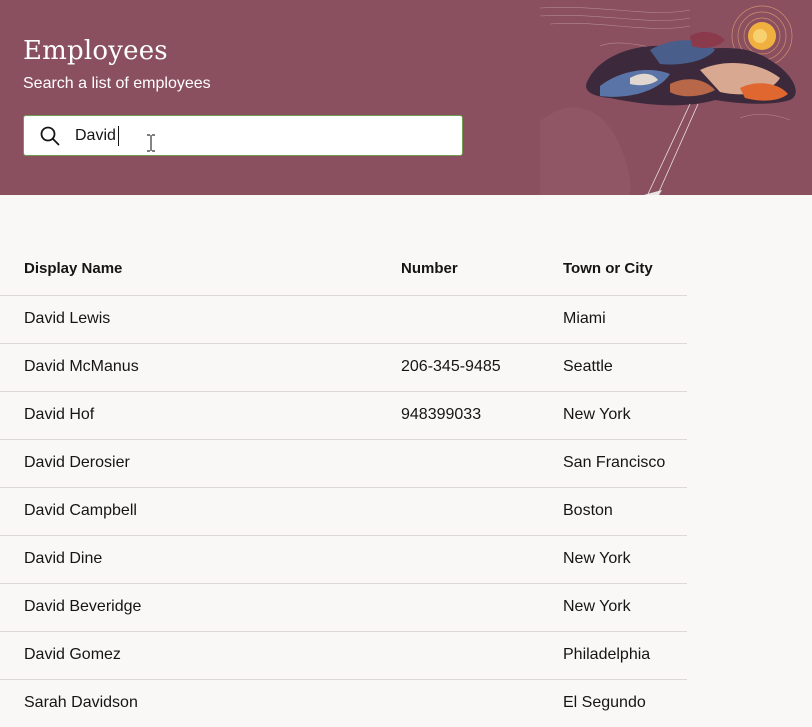 The image size is (812, 727). What do you see at coordinates (343, 270) in the screenshot?
I see `table-header: Display Name Number Town or City` at bounding box center [343, 270].